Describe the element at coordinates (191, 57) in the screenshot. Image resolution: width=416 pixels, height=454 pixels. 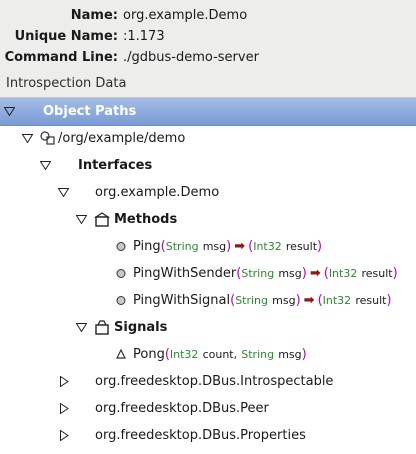
I see `command-line-value: ./gdbus-demo-server` at that location.